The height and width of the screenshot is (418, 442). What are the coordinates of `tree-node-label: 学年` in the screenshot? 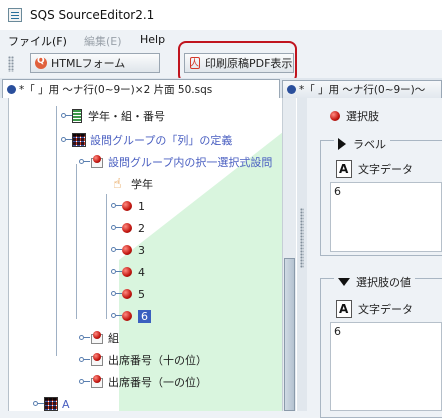 It's located at (142, 184).